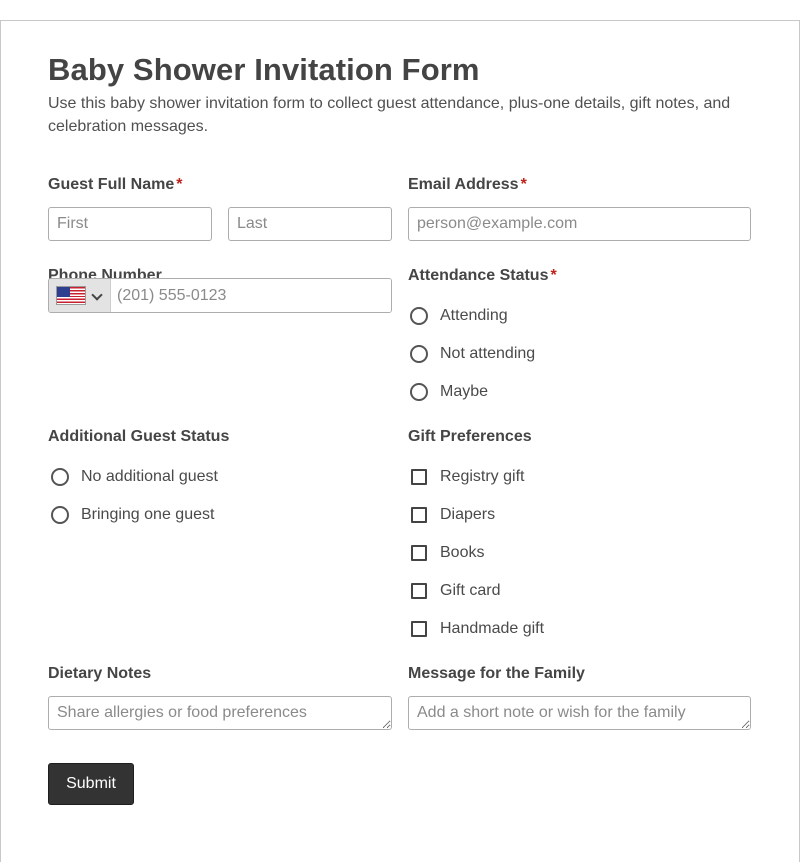 This screenshot has width=800, height=862. Describe the element at coordinates (470, 436) in the screenshot. I see `gift-preferences-label: Gift Preferences` at that location.